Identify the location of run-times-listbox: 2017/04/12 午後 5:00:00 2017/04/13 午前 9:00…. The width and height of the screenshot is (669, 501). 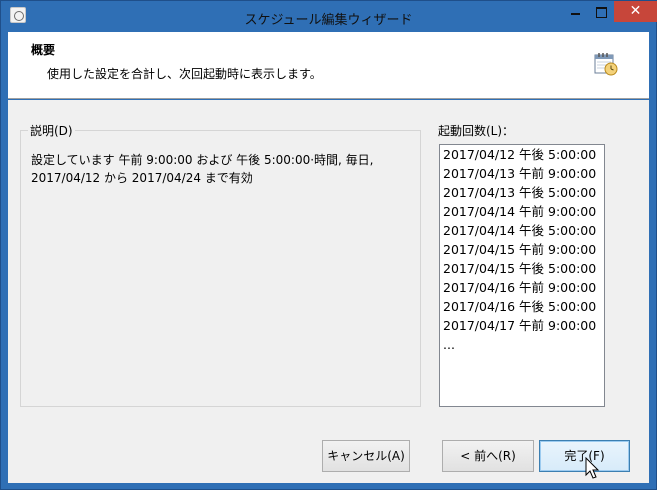
(522, 275).